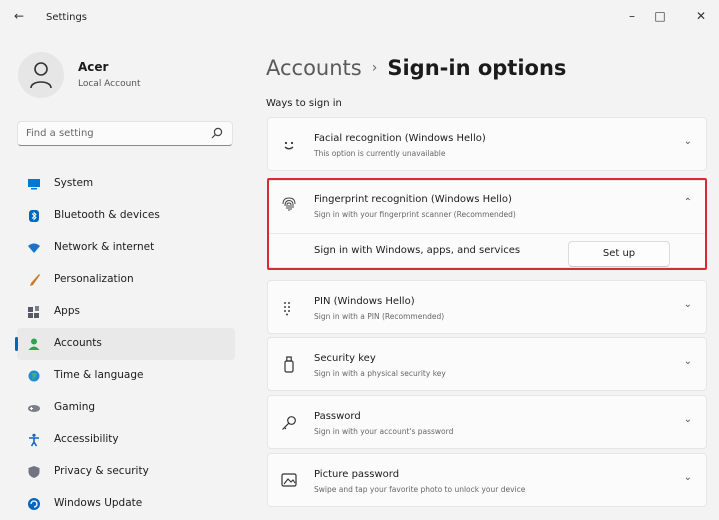 This screenshot has height=520, width=719. I want to click on option-subtitle: Sign in with a PIN (Recommended), so click(379, 316).